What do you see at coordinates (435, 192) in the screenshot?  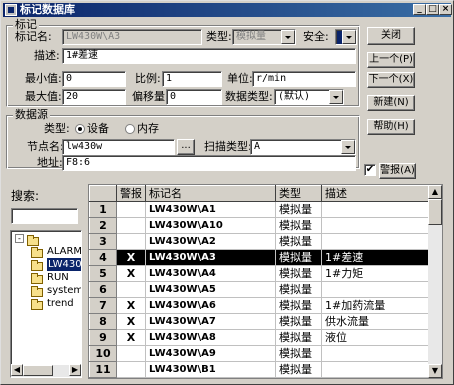 I see `scroll-up-icon: ▲` at bounding box center [435, 192].